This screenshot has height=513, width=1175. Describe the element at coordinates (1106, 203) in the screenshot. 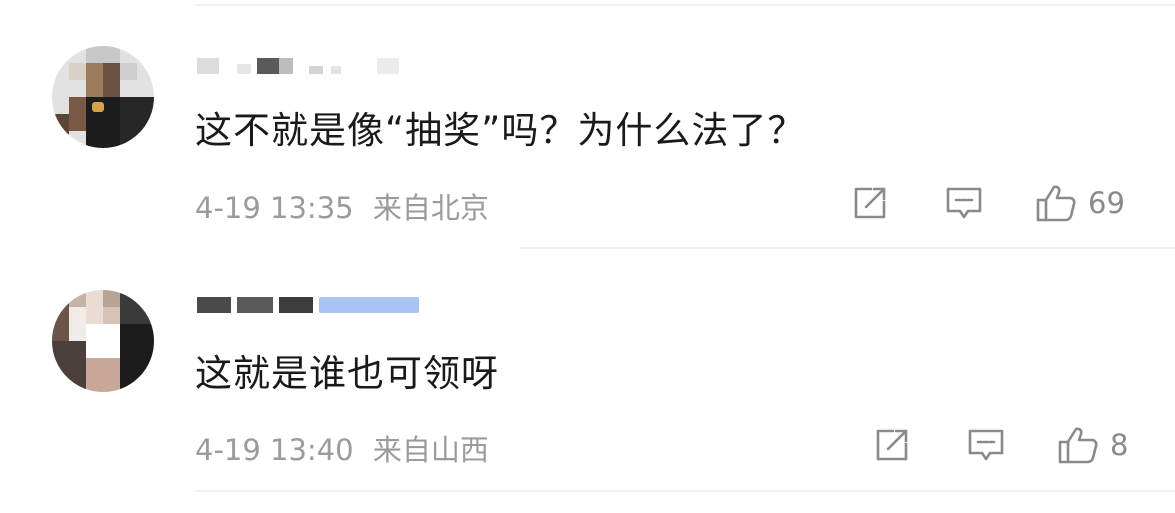

I see `like-count: 69` at that location.